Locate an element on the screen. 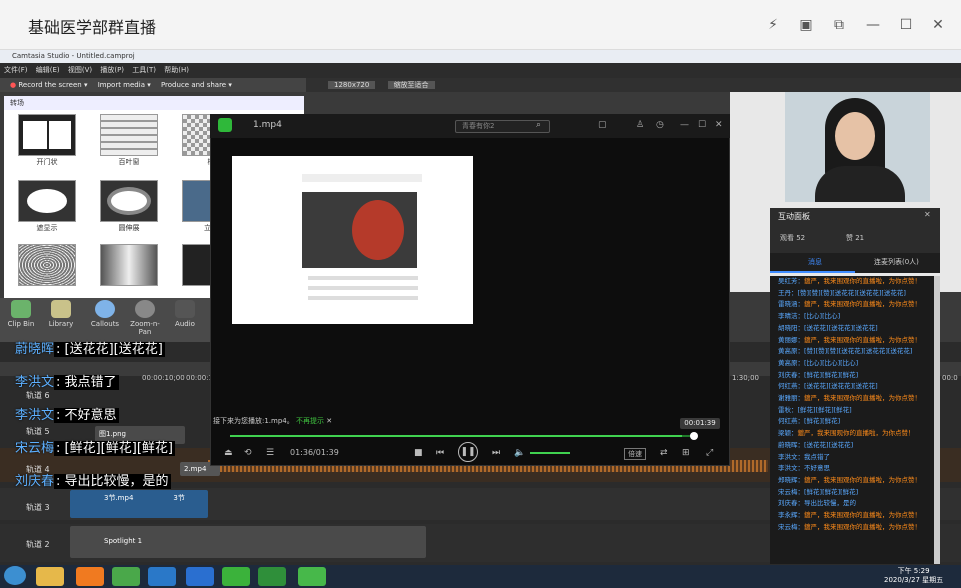  screen-icon: ▢ is located at coordinates (602, 125).